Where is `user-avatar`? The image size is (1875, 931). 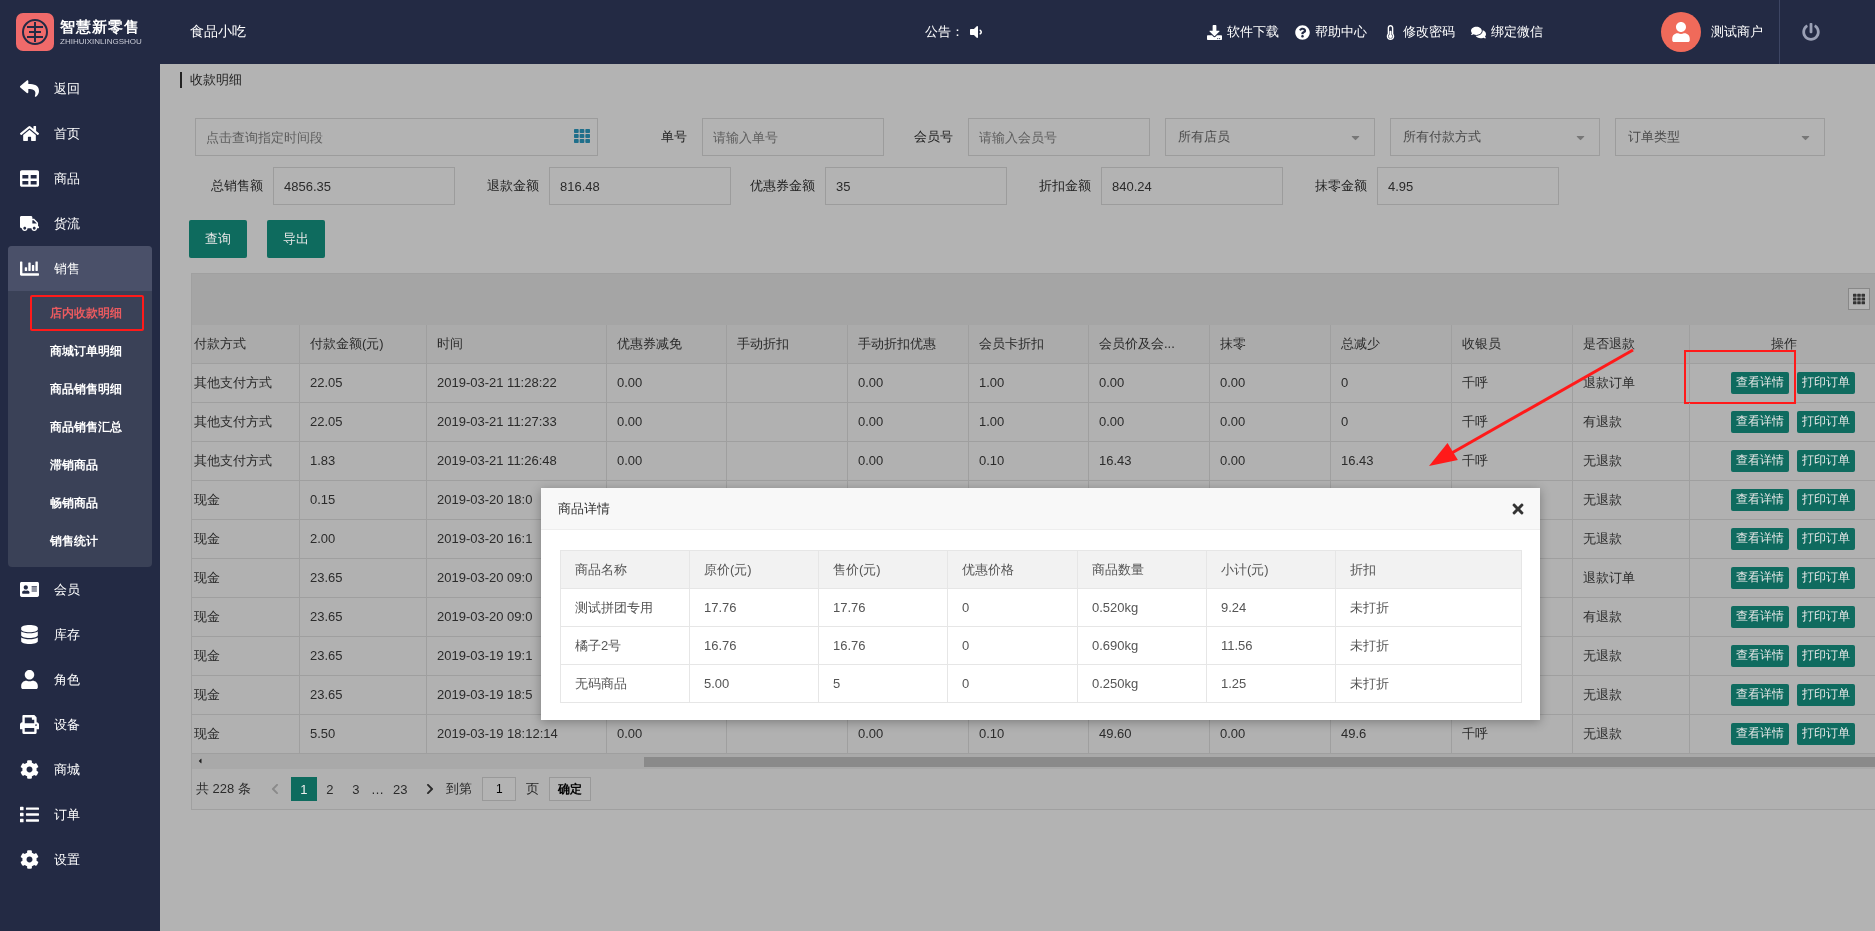 user-avatar is located at coordinates (1681, 32).